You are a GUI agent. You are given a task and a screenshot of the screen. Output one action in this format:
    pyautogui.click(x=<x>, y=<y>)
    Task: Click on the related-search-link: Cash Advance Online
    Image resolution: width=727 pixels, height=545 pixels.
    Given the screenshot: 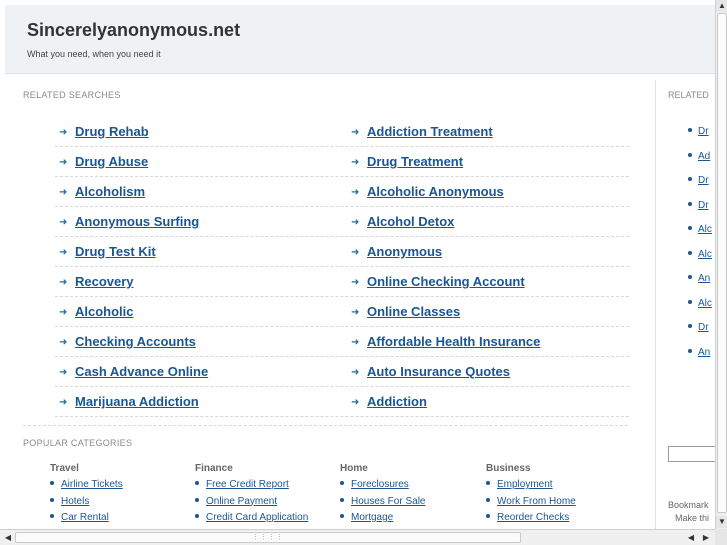 What is the action you would take?
    pyautogui.click(x=141, y=371)
    